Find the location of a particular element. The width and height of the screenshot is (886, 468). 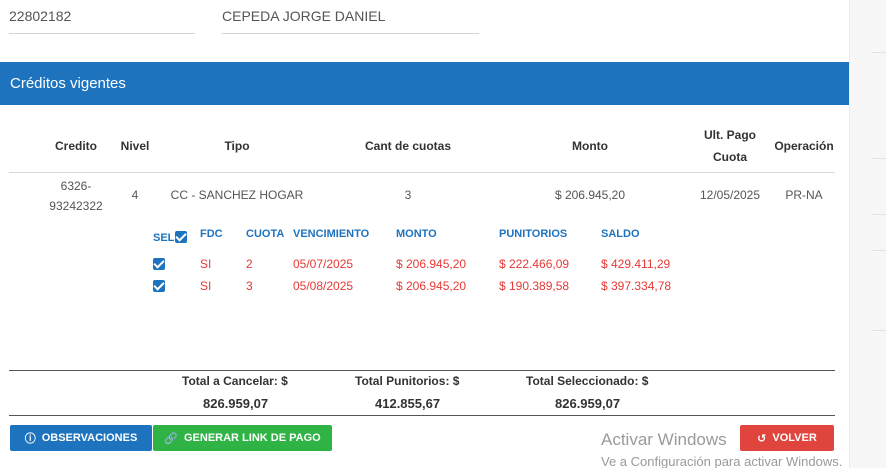

installment-saldo: $ 397.334,78 is located at coordinates (636, 286).